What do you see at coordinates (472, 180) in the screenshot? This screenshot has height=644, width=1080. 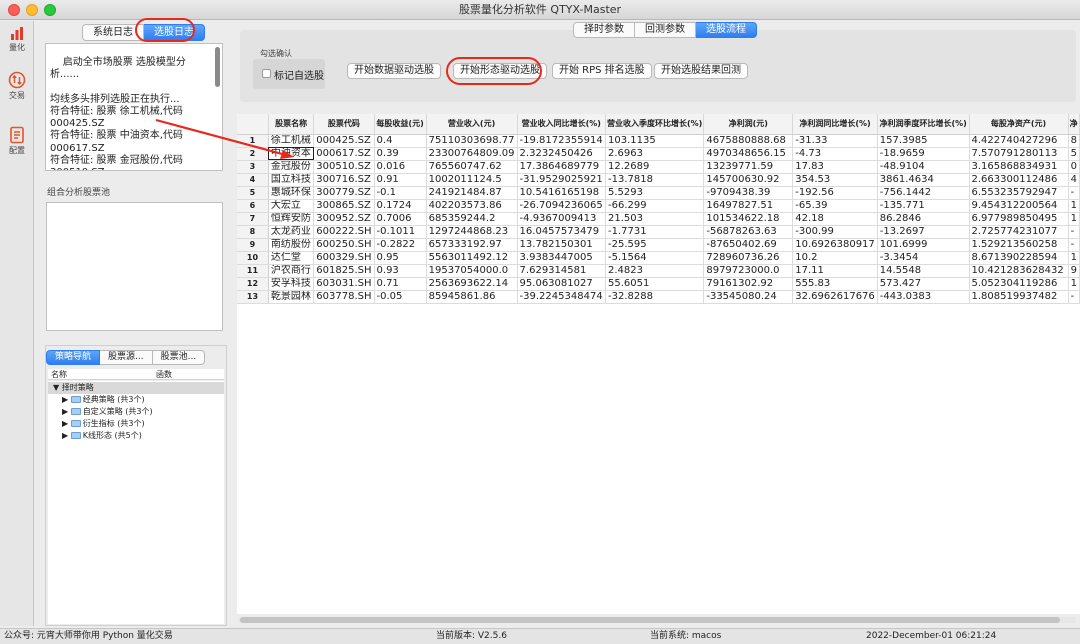 I see `table-cell: 1002011124.5` at bounding box center [472, 180].